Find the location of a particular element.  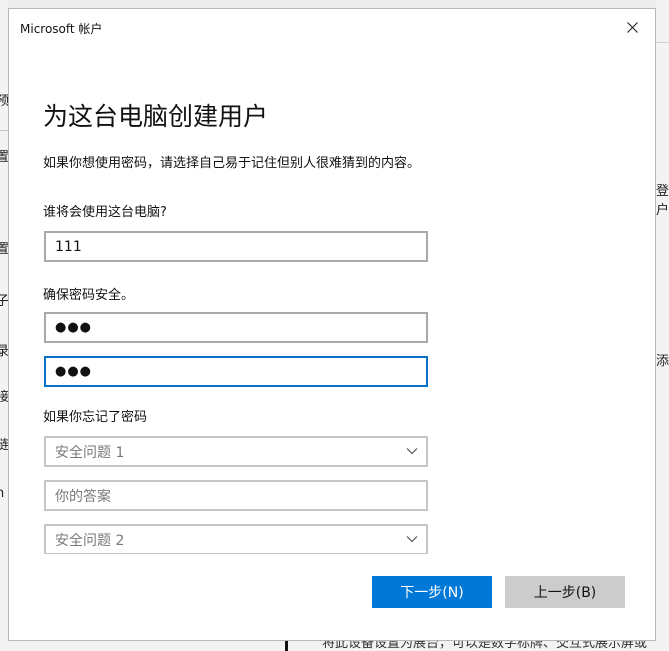

password-label: 确保密码安全。 is located at coordinates (89, 295).